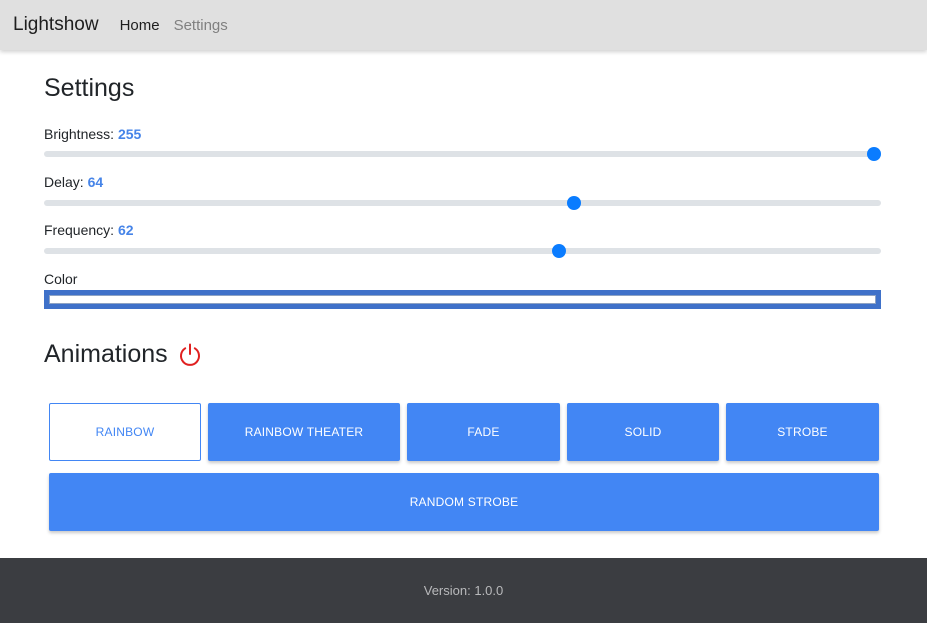 The width and height of the screenshot is (927, 623). What do you see at coordinates (56, 25) in the screenshot?
I see `brand-title: Lightshow` at bounding box center [56, 25].